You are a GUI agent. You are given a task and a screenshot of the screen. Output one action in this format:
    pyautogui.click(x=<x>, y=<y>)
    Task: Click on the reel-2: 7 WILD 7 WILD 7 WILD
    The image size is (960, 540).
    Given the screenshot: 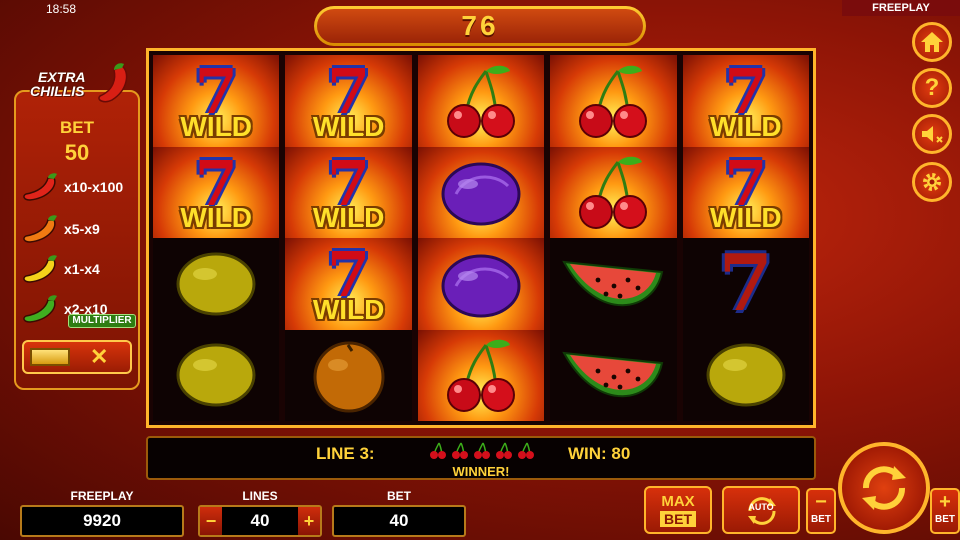 What is the action you would take?
    pyautogui.click(x=348, y=238)
    